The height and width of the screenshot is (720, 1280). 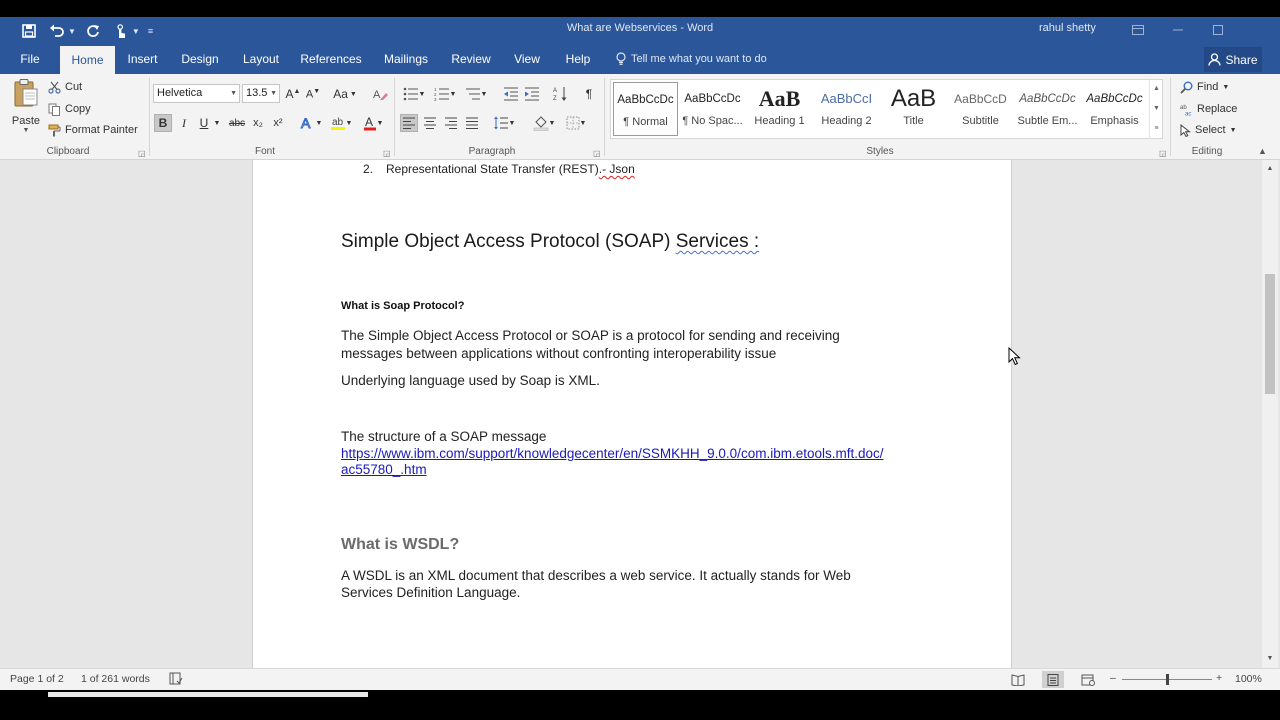 What do you see at coordinates (26, 130) in the screenshot?
I see `paste-dropdown-icon: ▼` at bounding box center [26, 130].